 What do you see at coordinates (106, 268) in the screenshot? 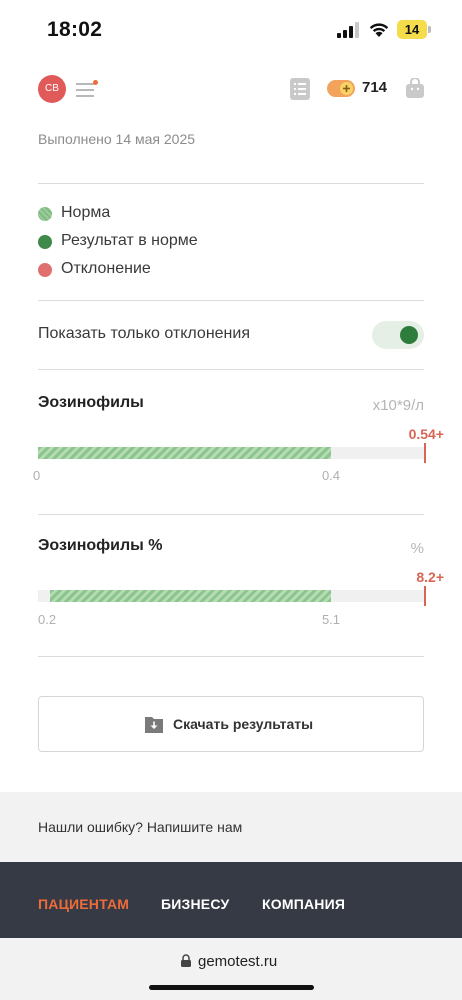
I see `legend-label: Отклонение` at bounding box center [106, 268].